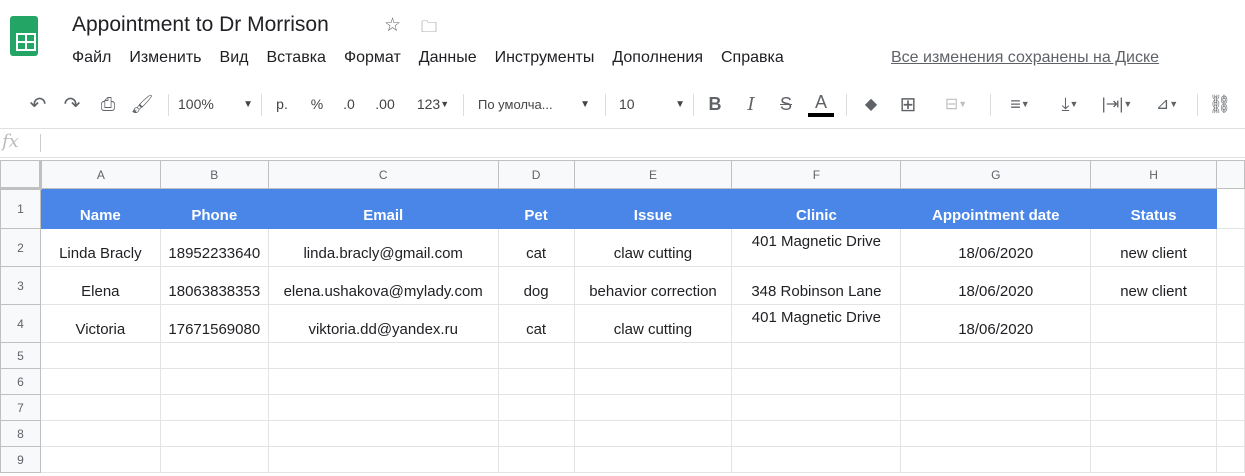  What do you see at coordinates (214, 174) in the screenshot?
I see `column-header-b: B` at bounding box center [214, 174].